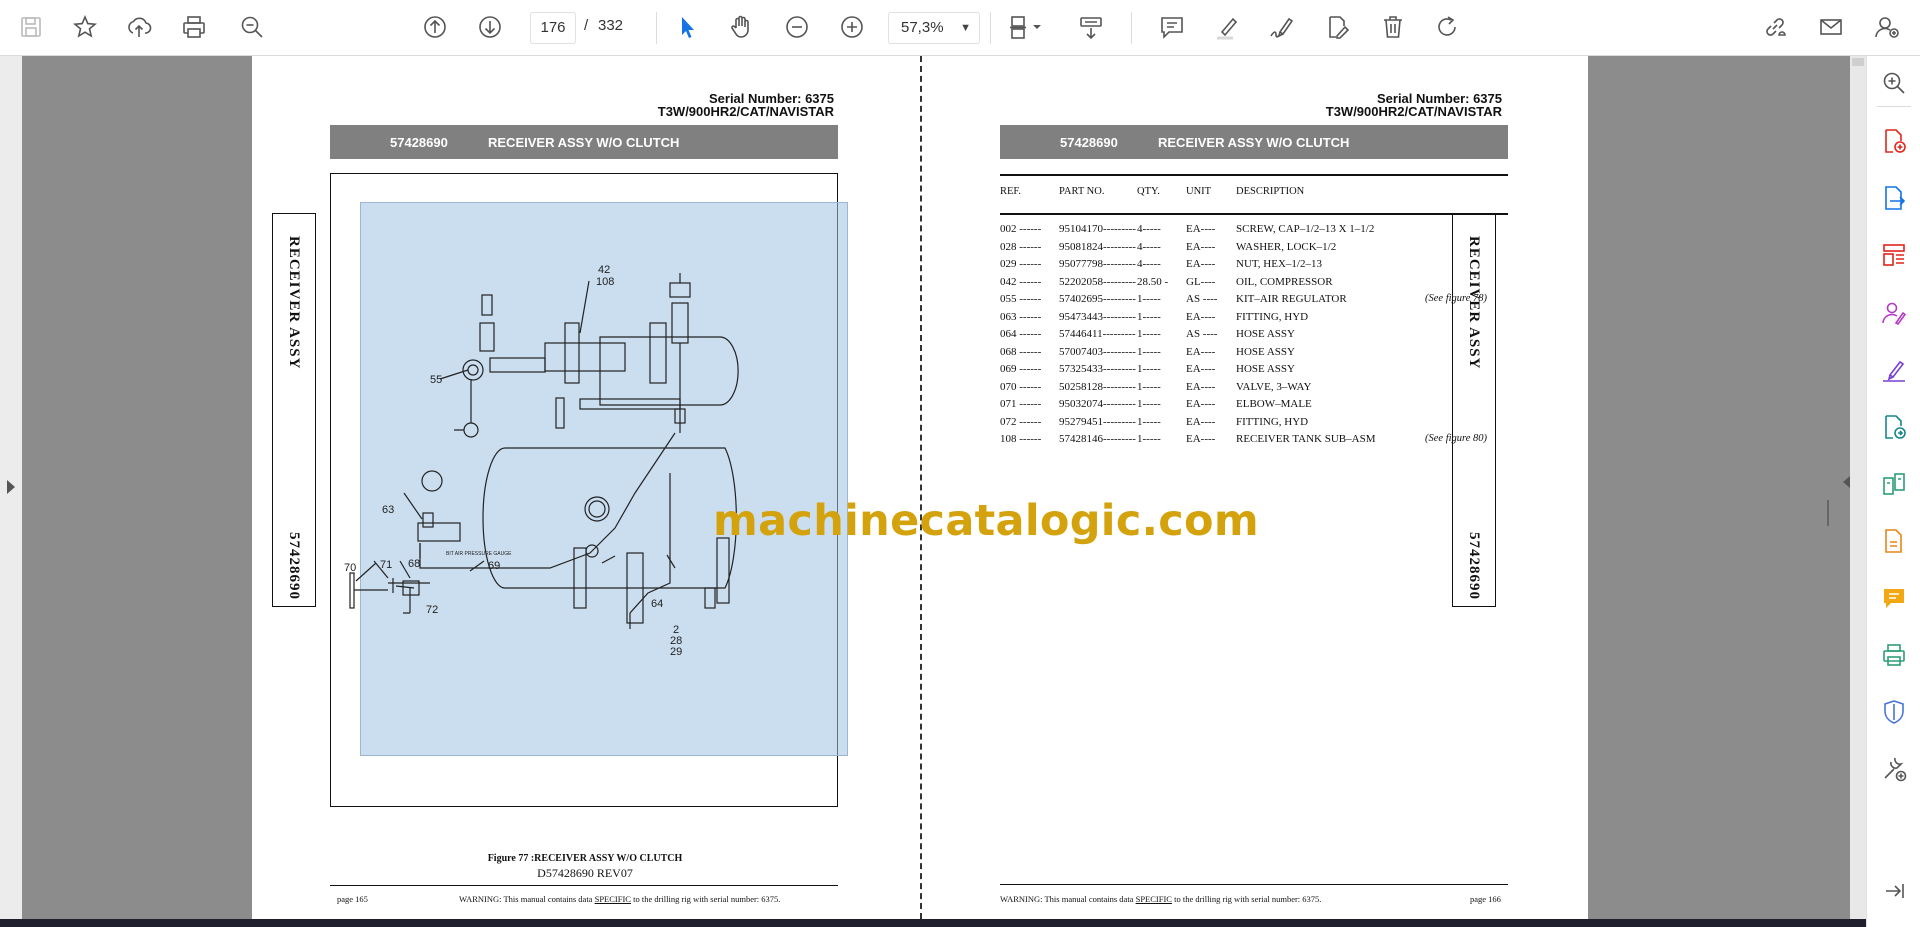  I want to click on more-tools-icon, so click(1894, 769).